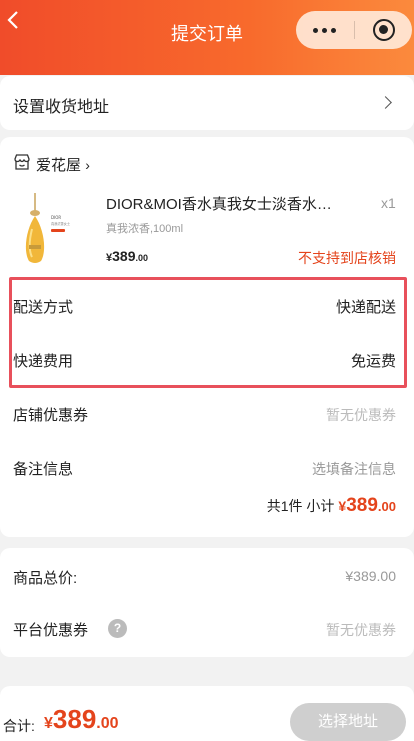  What do you see at coordinates (224, 203) in the screenshot?
I see `product-title: DIOR&MOI香水真我女士淡香水持久` at bounding box center [224, 203].